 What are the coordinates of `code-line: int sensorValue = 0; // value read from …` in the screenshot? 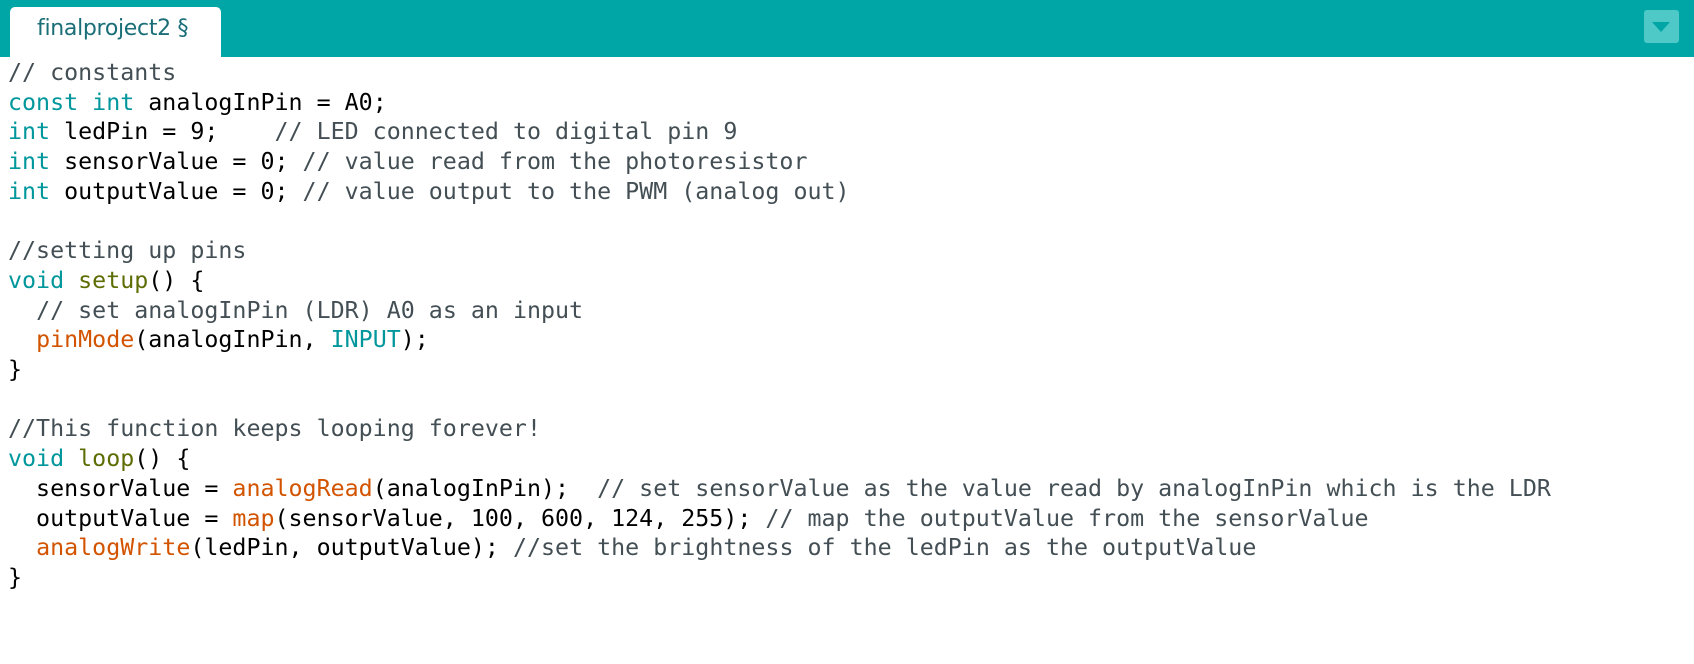 It's located at (407, 162).